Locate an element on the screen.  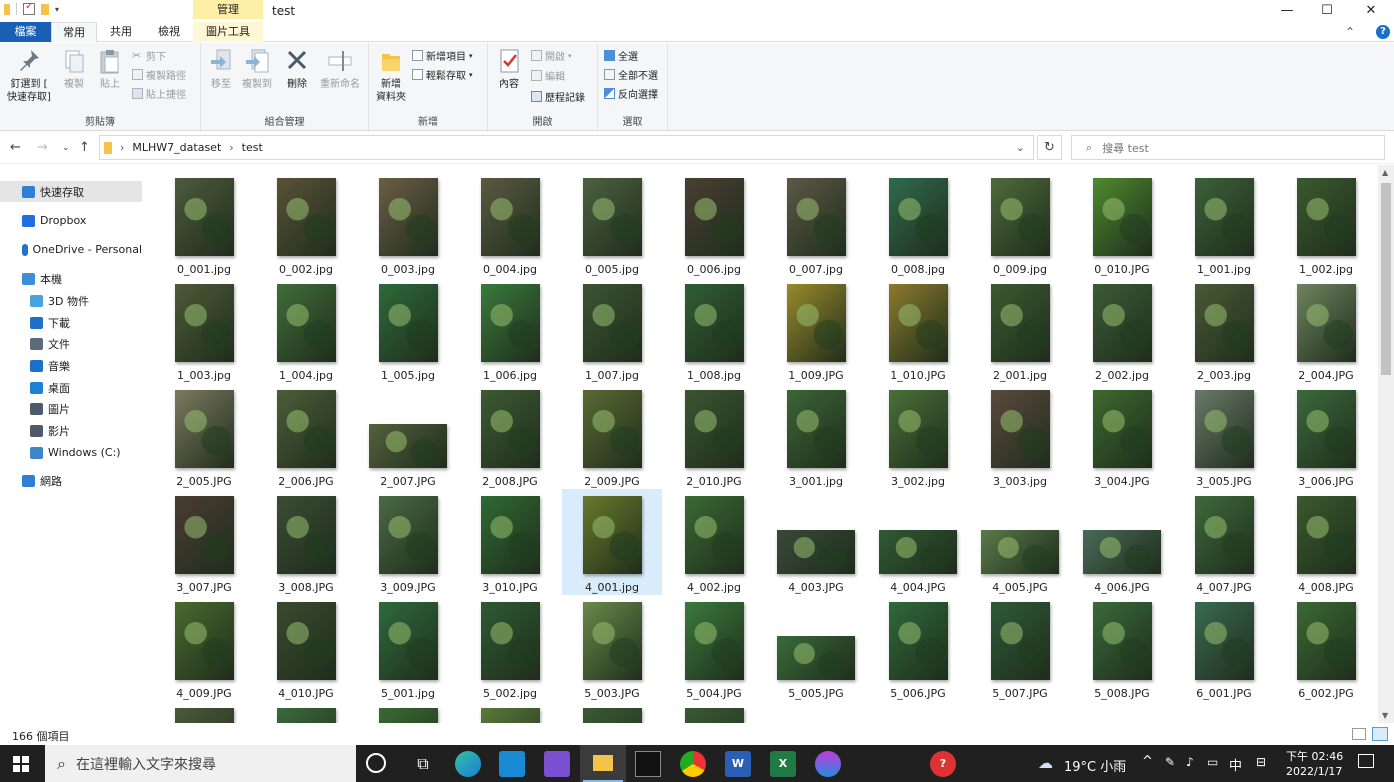
file-item: 3_003.jpg is located at coordinates (1020, 436).